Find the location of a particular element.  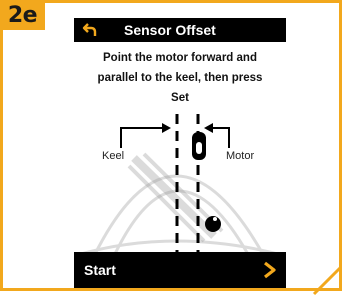

motor-pointer is located at coordinates (221, 137).